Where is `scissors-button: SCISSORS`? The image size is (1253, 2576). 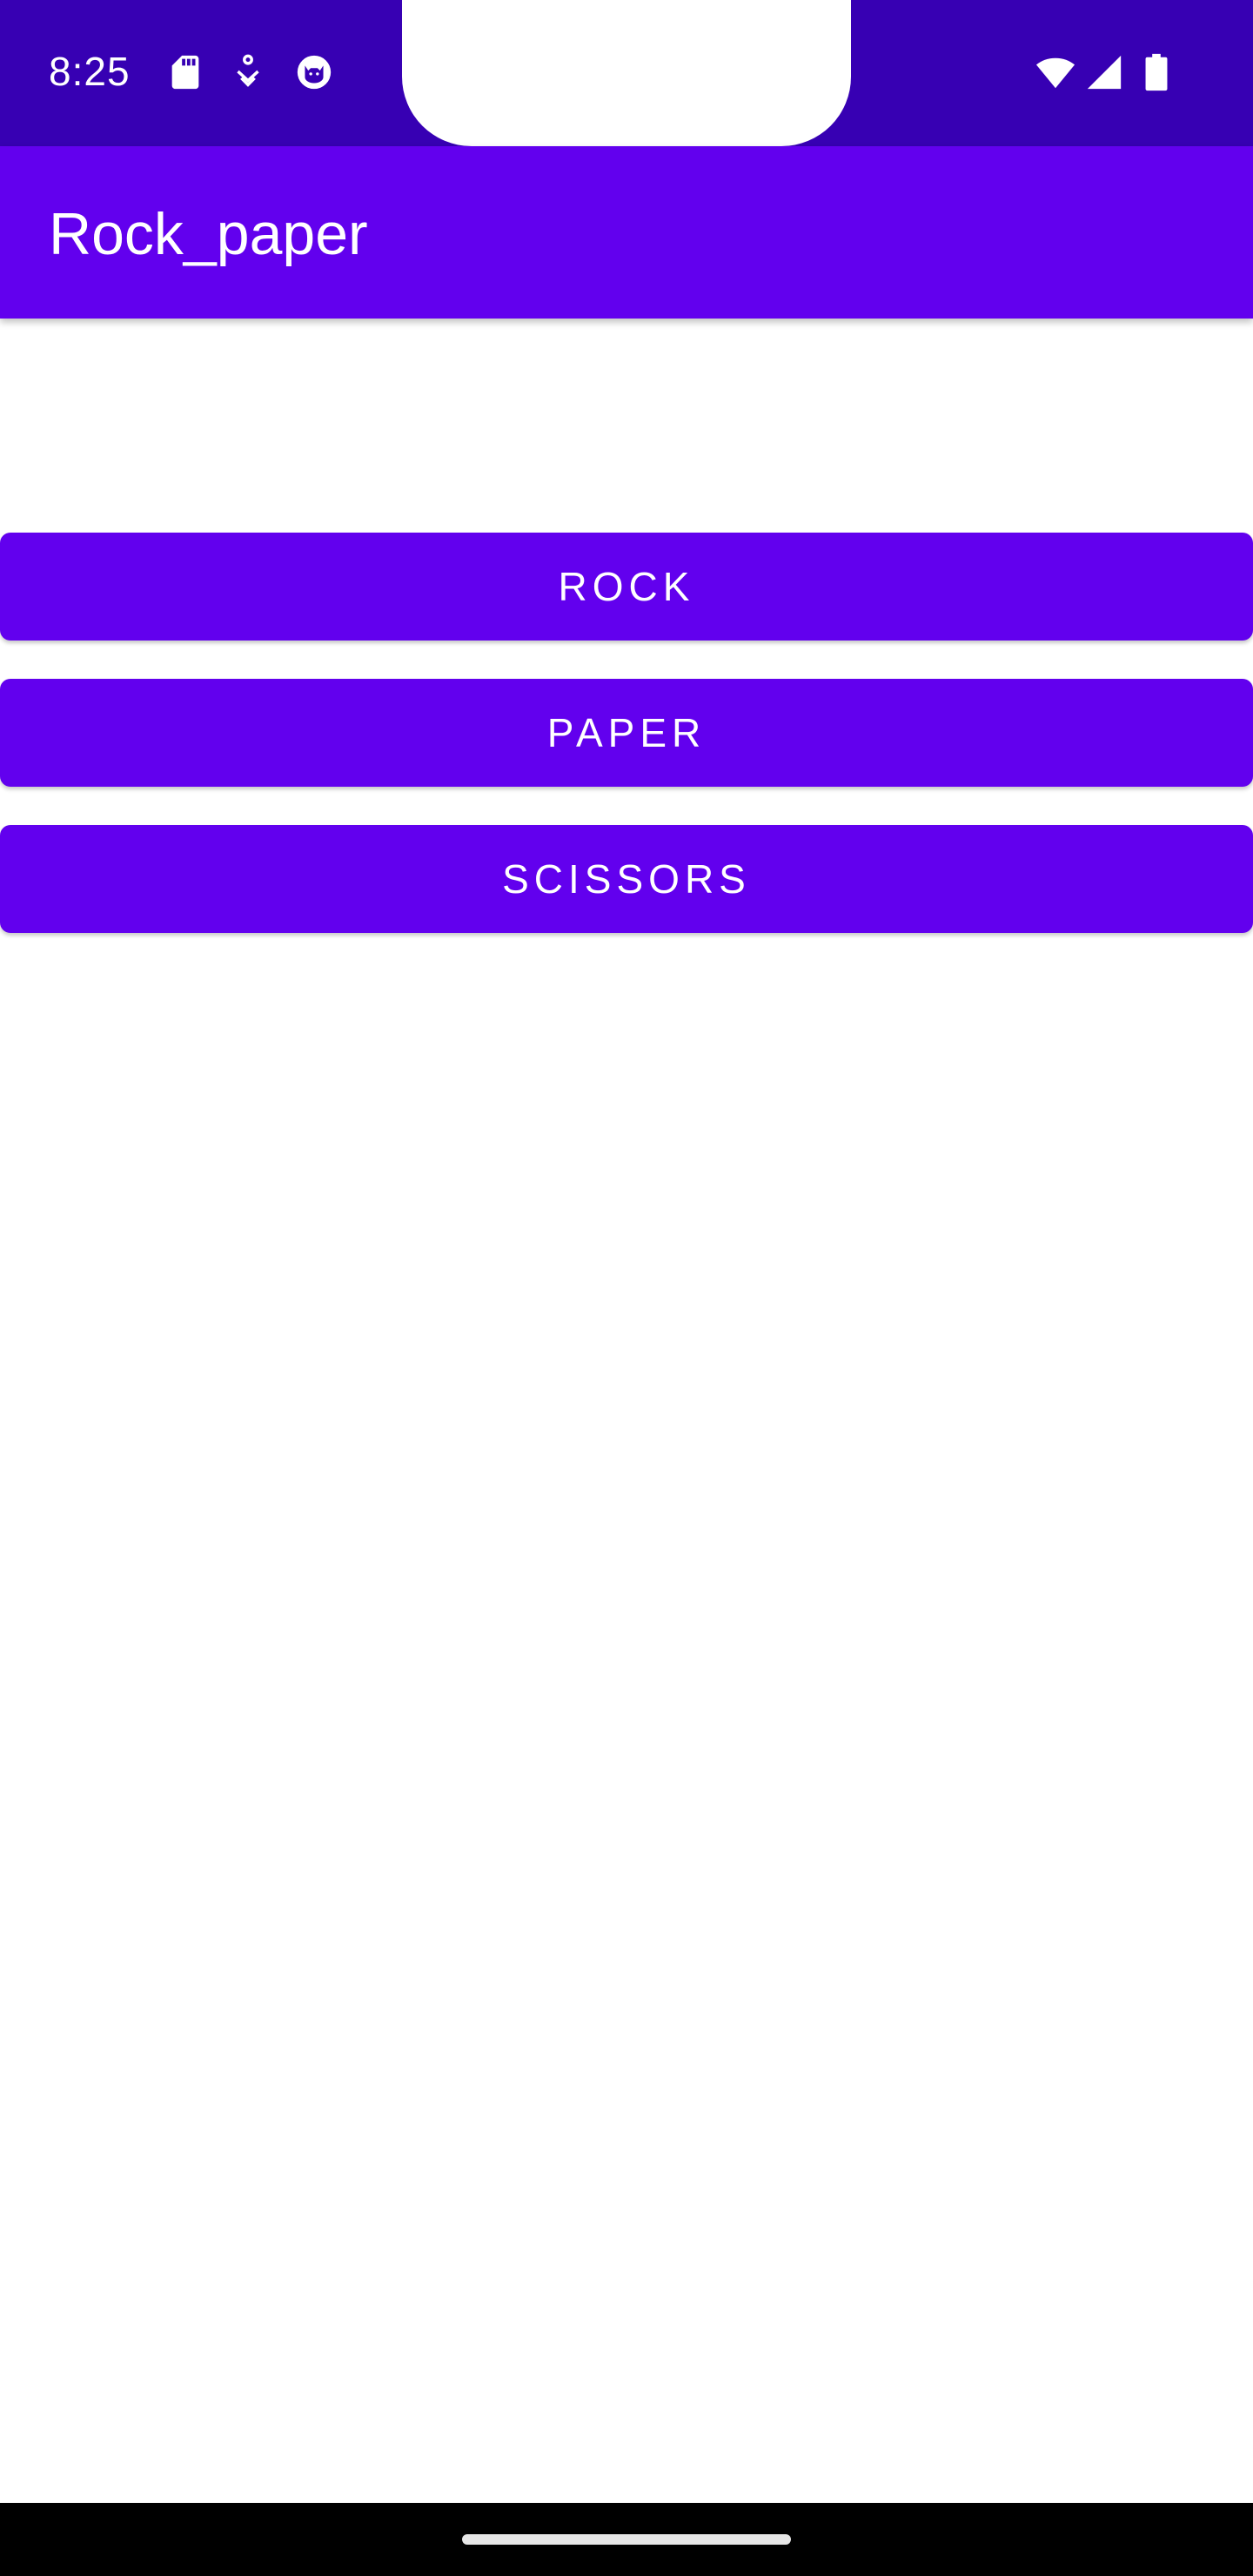
scissors-button: SCISSORS is located at coordinates (626, 879).